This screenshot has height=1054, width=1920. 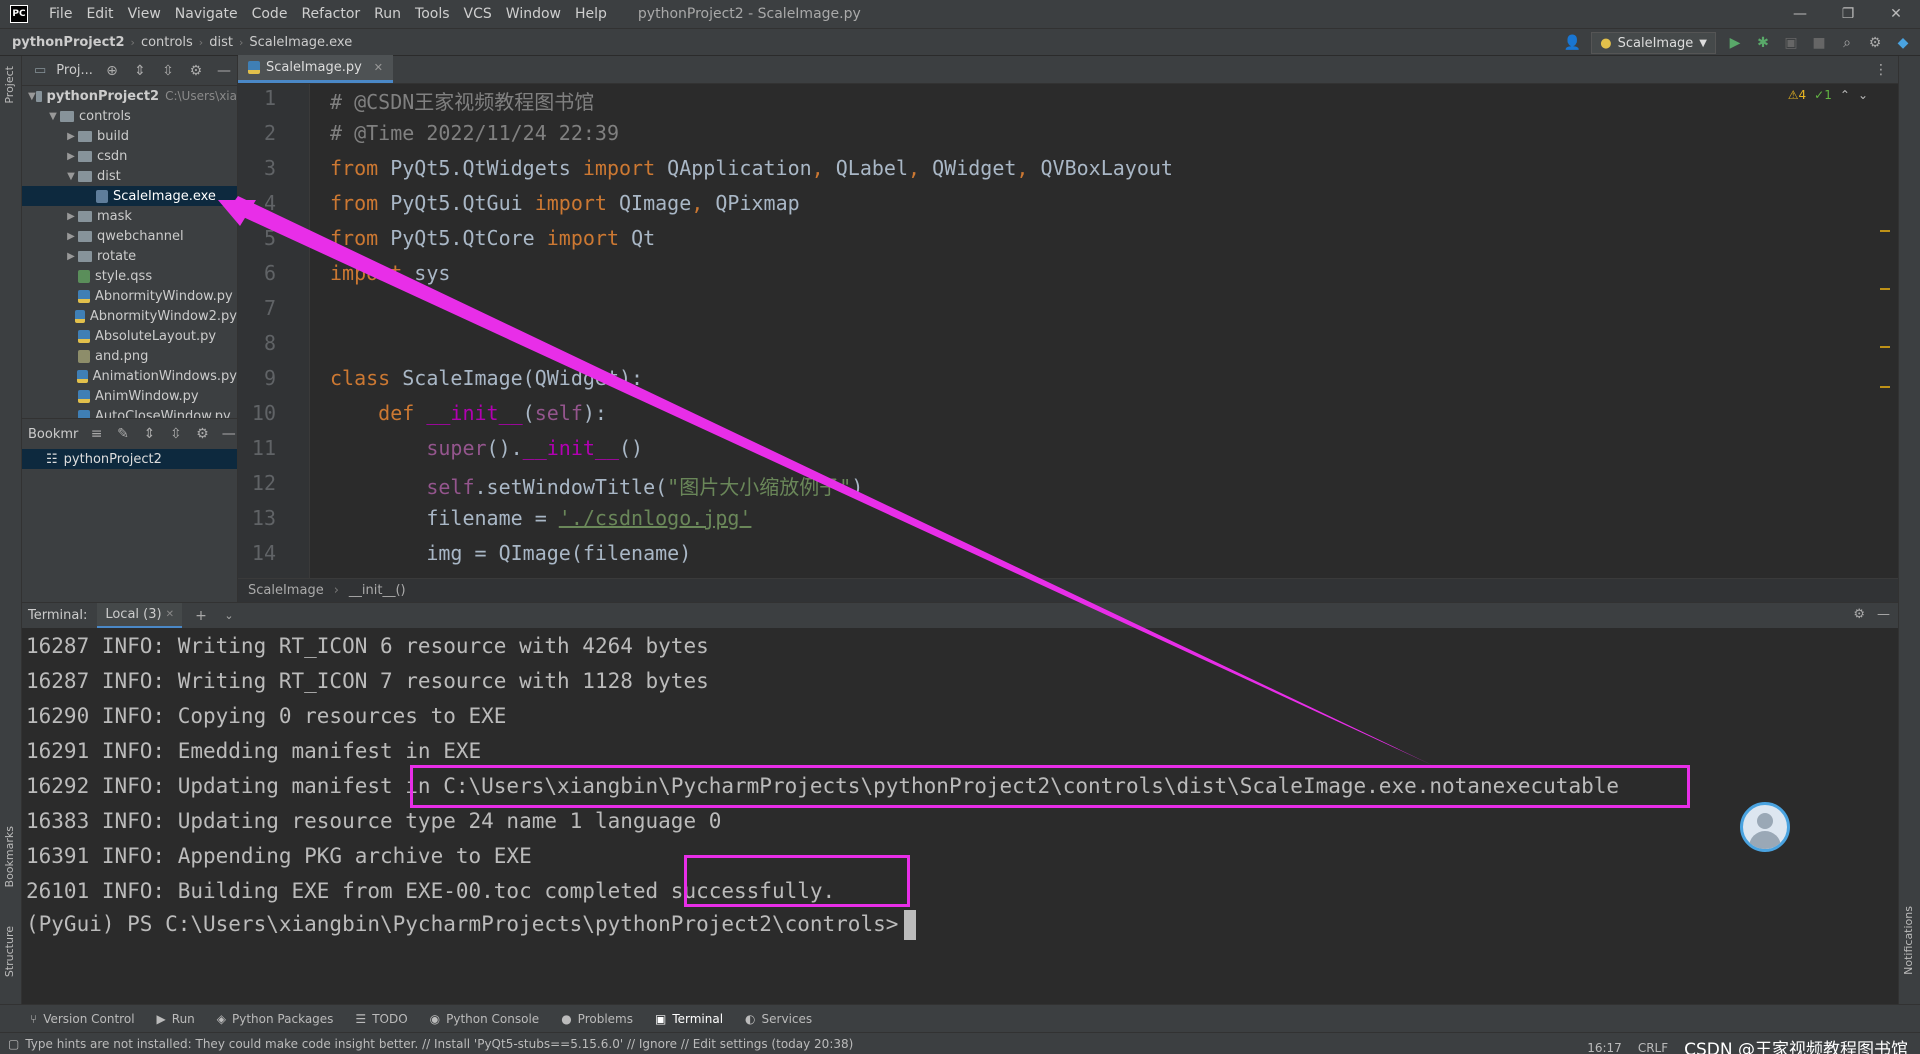 What do you see at coordinates (1847, 43) in the screenshot?
I see `search-icon: ⌕` at bounding box center [1847, 43].